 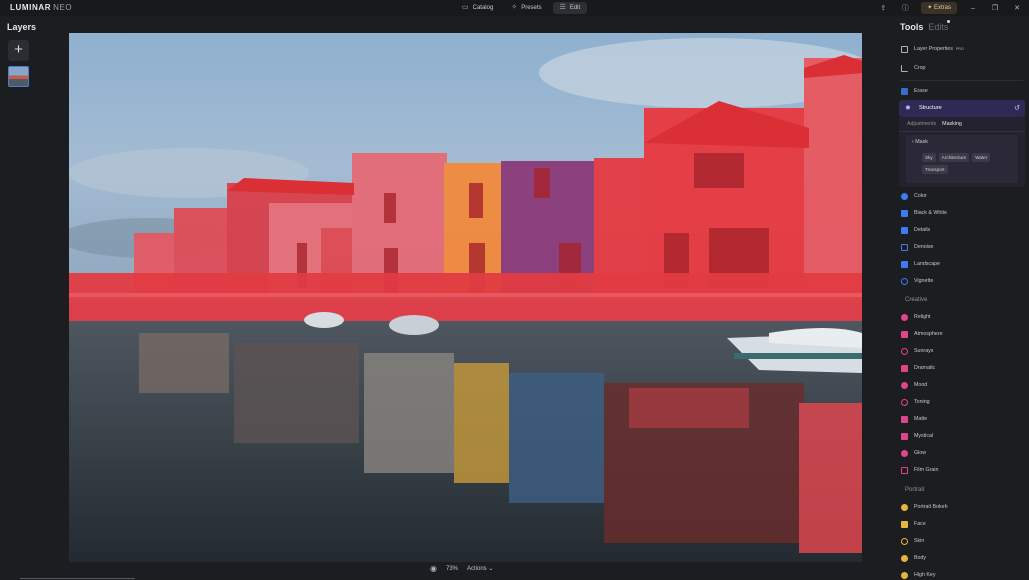 What do you see at coordinates (911, 27) in the screenshot?
I see `tab-tools: Tools` at bounding box center [911, 27].